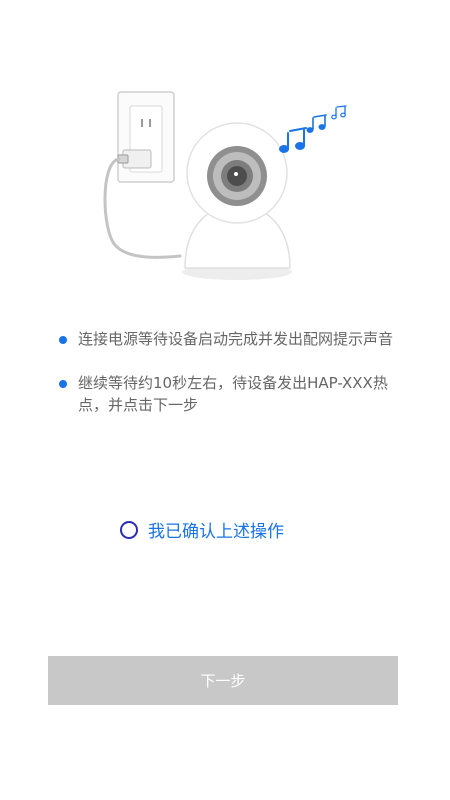 The image size is (450, 800). I want to click on confirm-label: 我已确认上述操作, so click(216, 529).